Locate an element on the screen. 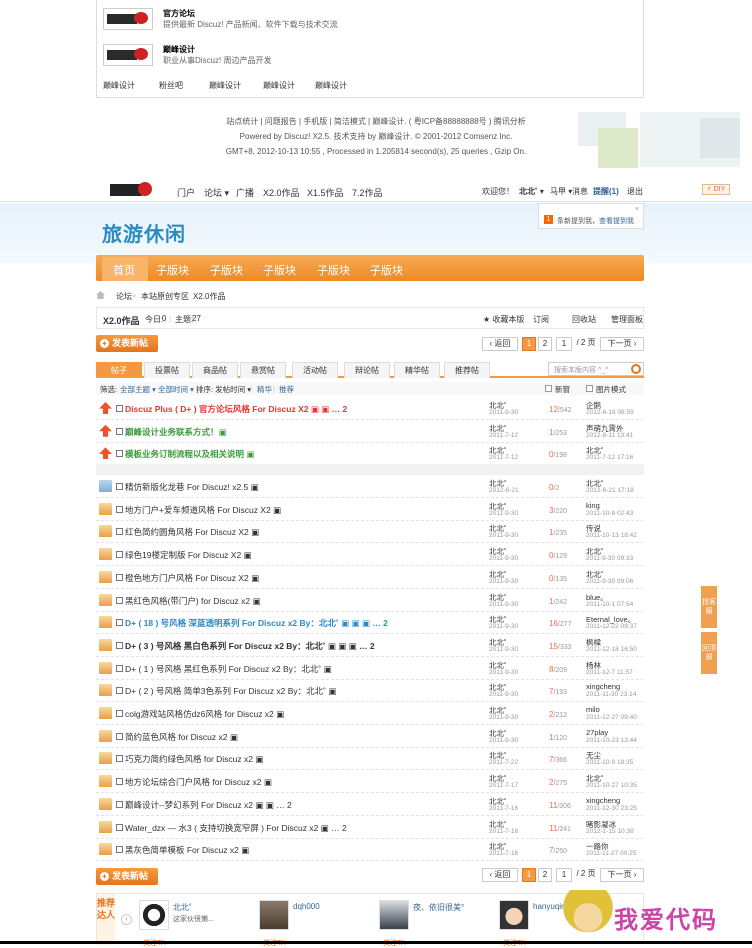 Image resolution: width=752 pixels, height=948 pixels. close-icon: × is located at coordinates (637, 209).